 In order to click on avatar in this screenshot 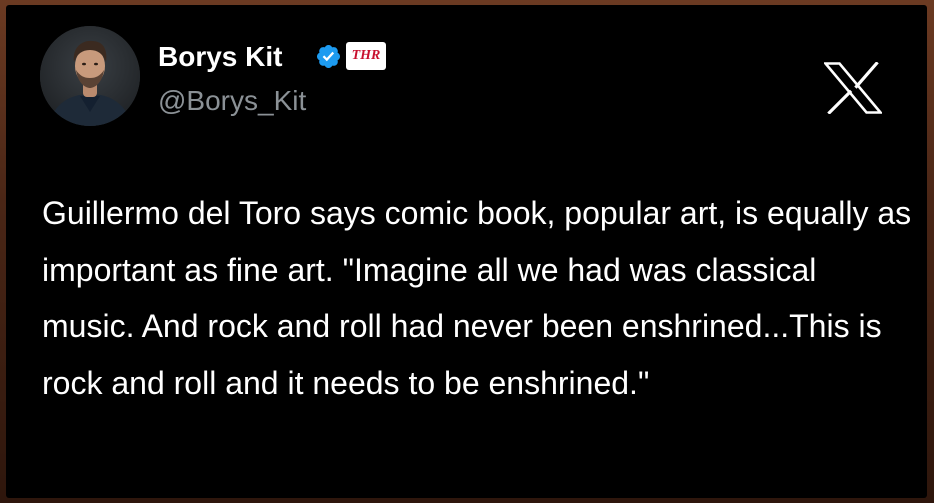, I will do `click(90, 76)`.